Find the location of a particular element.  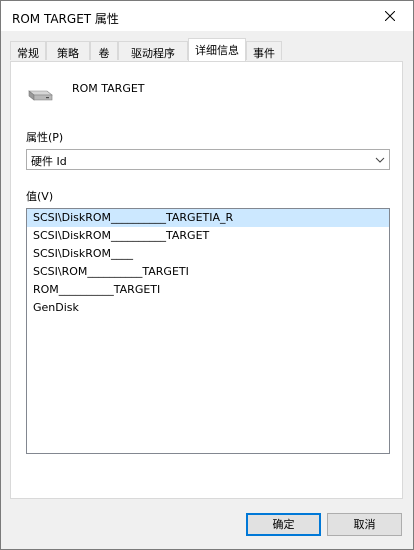

list-item: SCSI\DiskROM____ is located at coordinates (208, 254).